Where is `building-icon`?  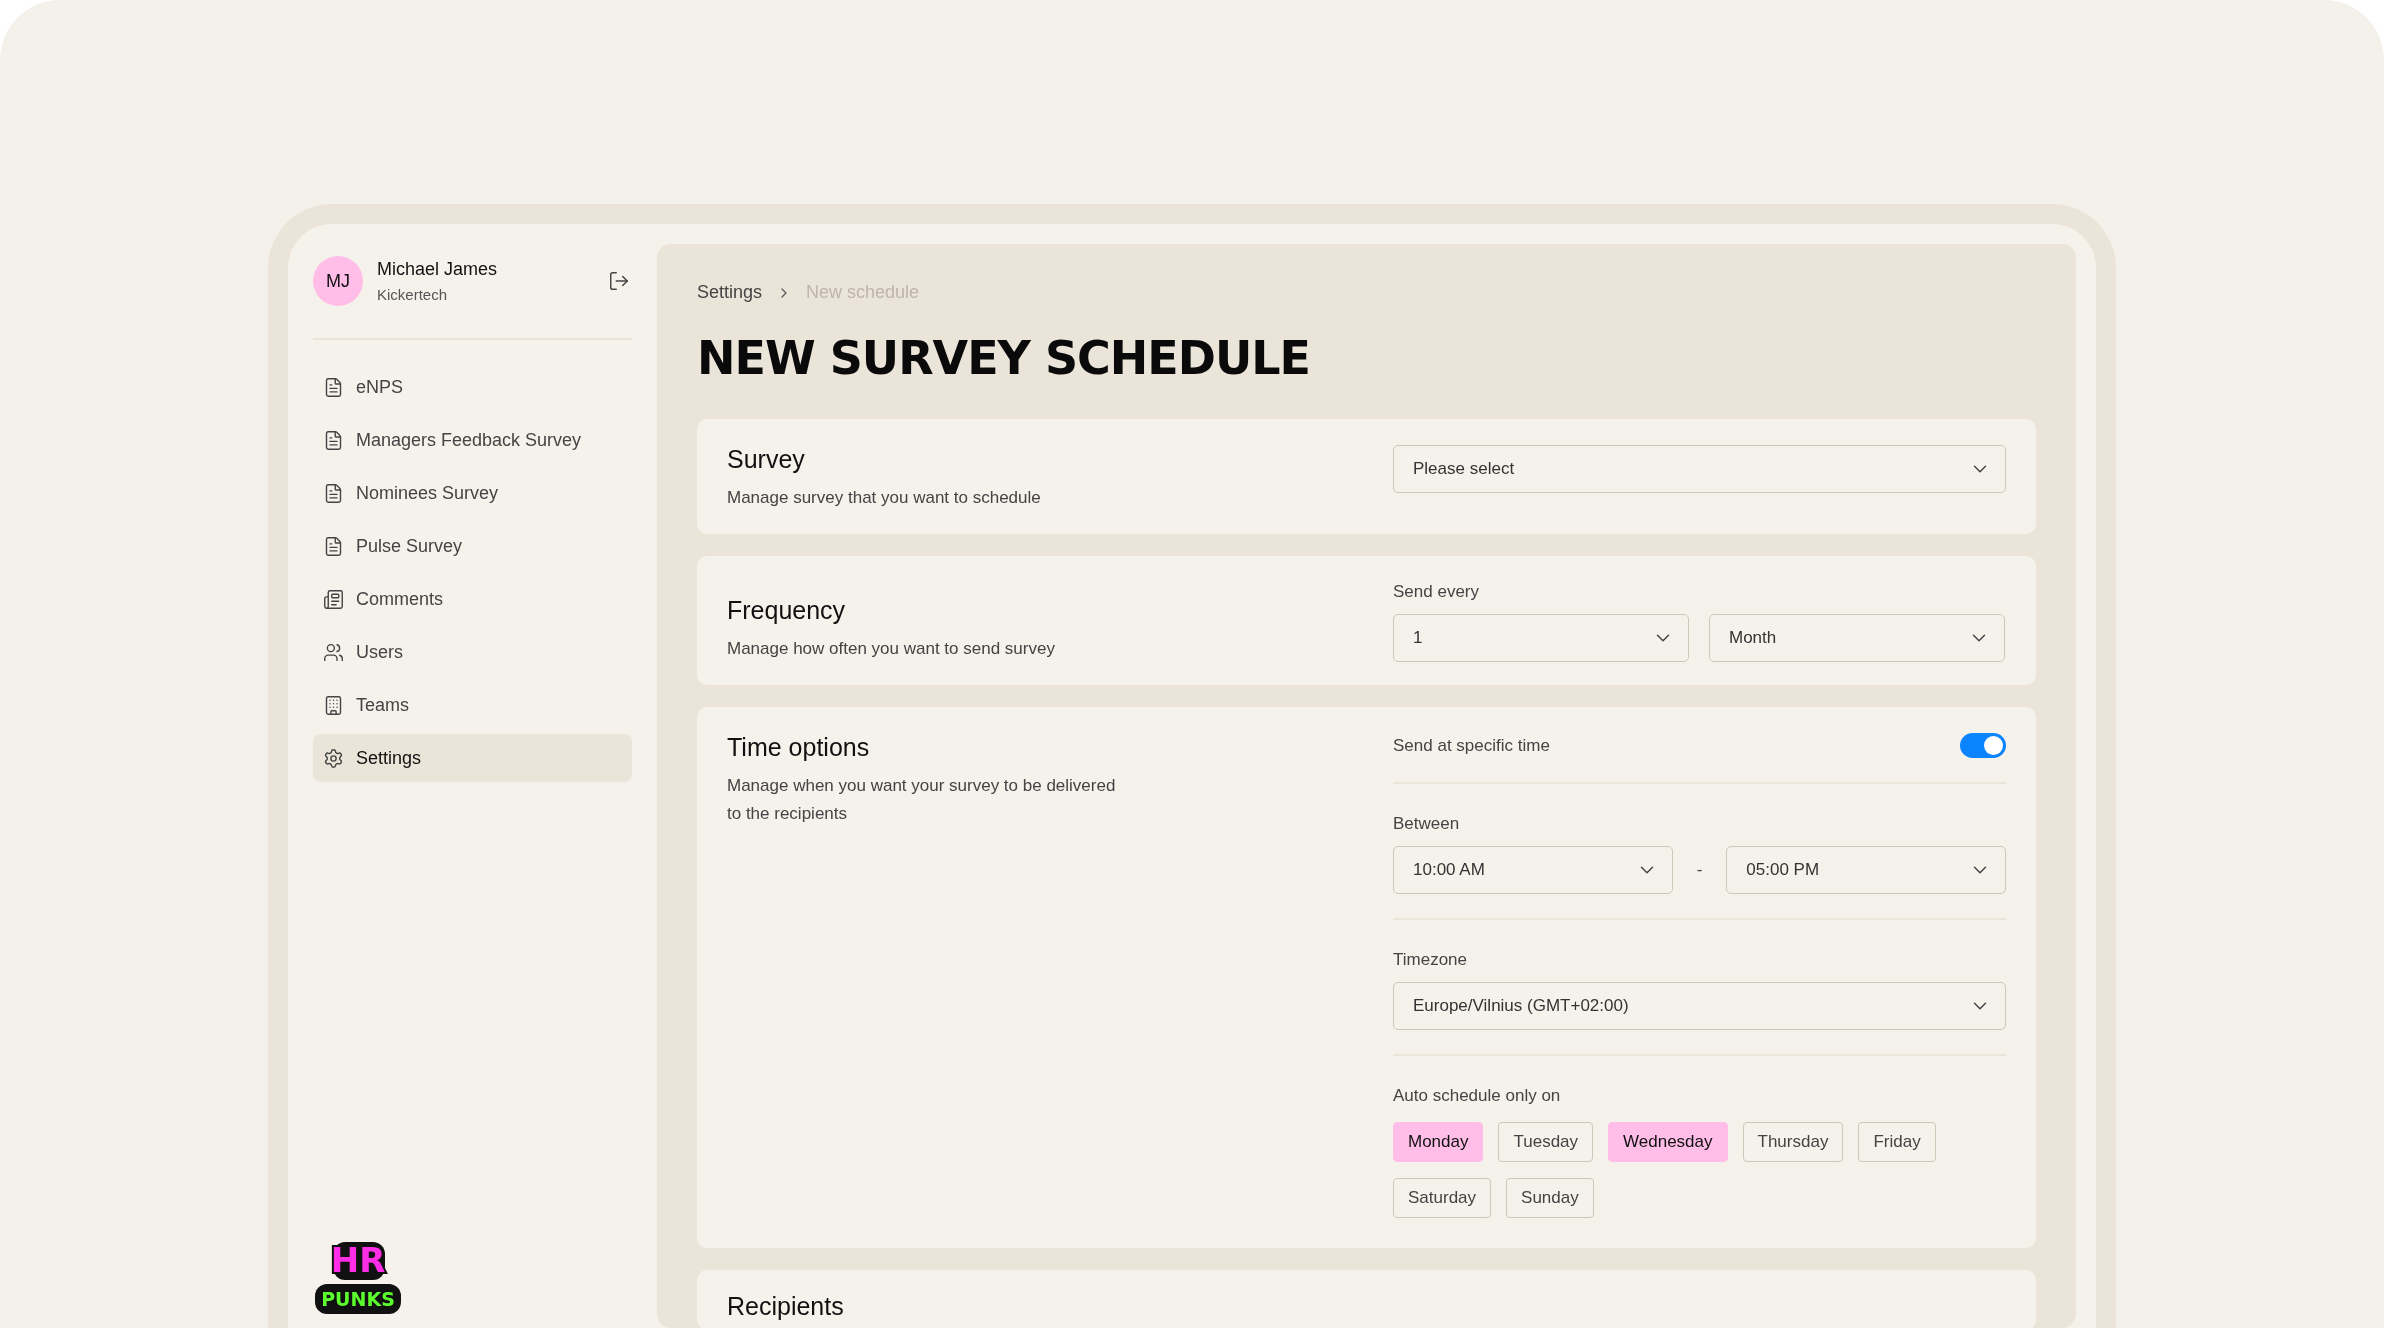
building-icon is located at coordinates (333, 705).